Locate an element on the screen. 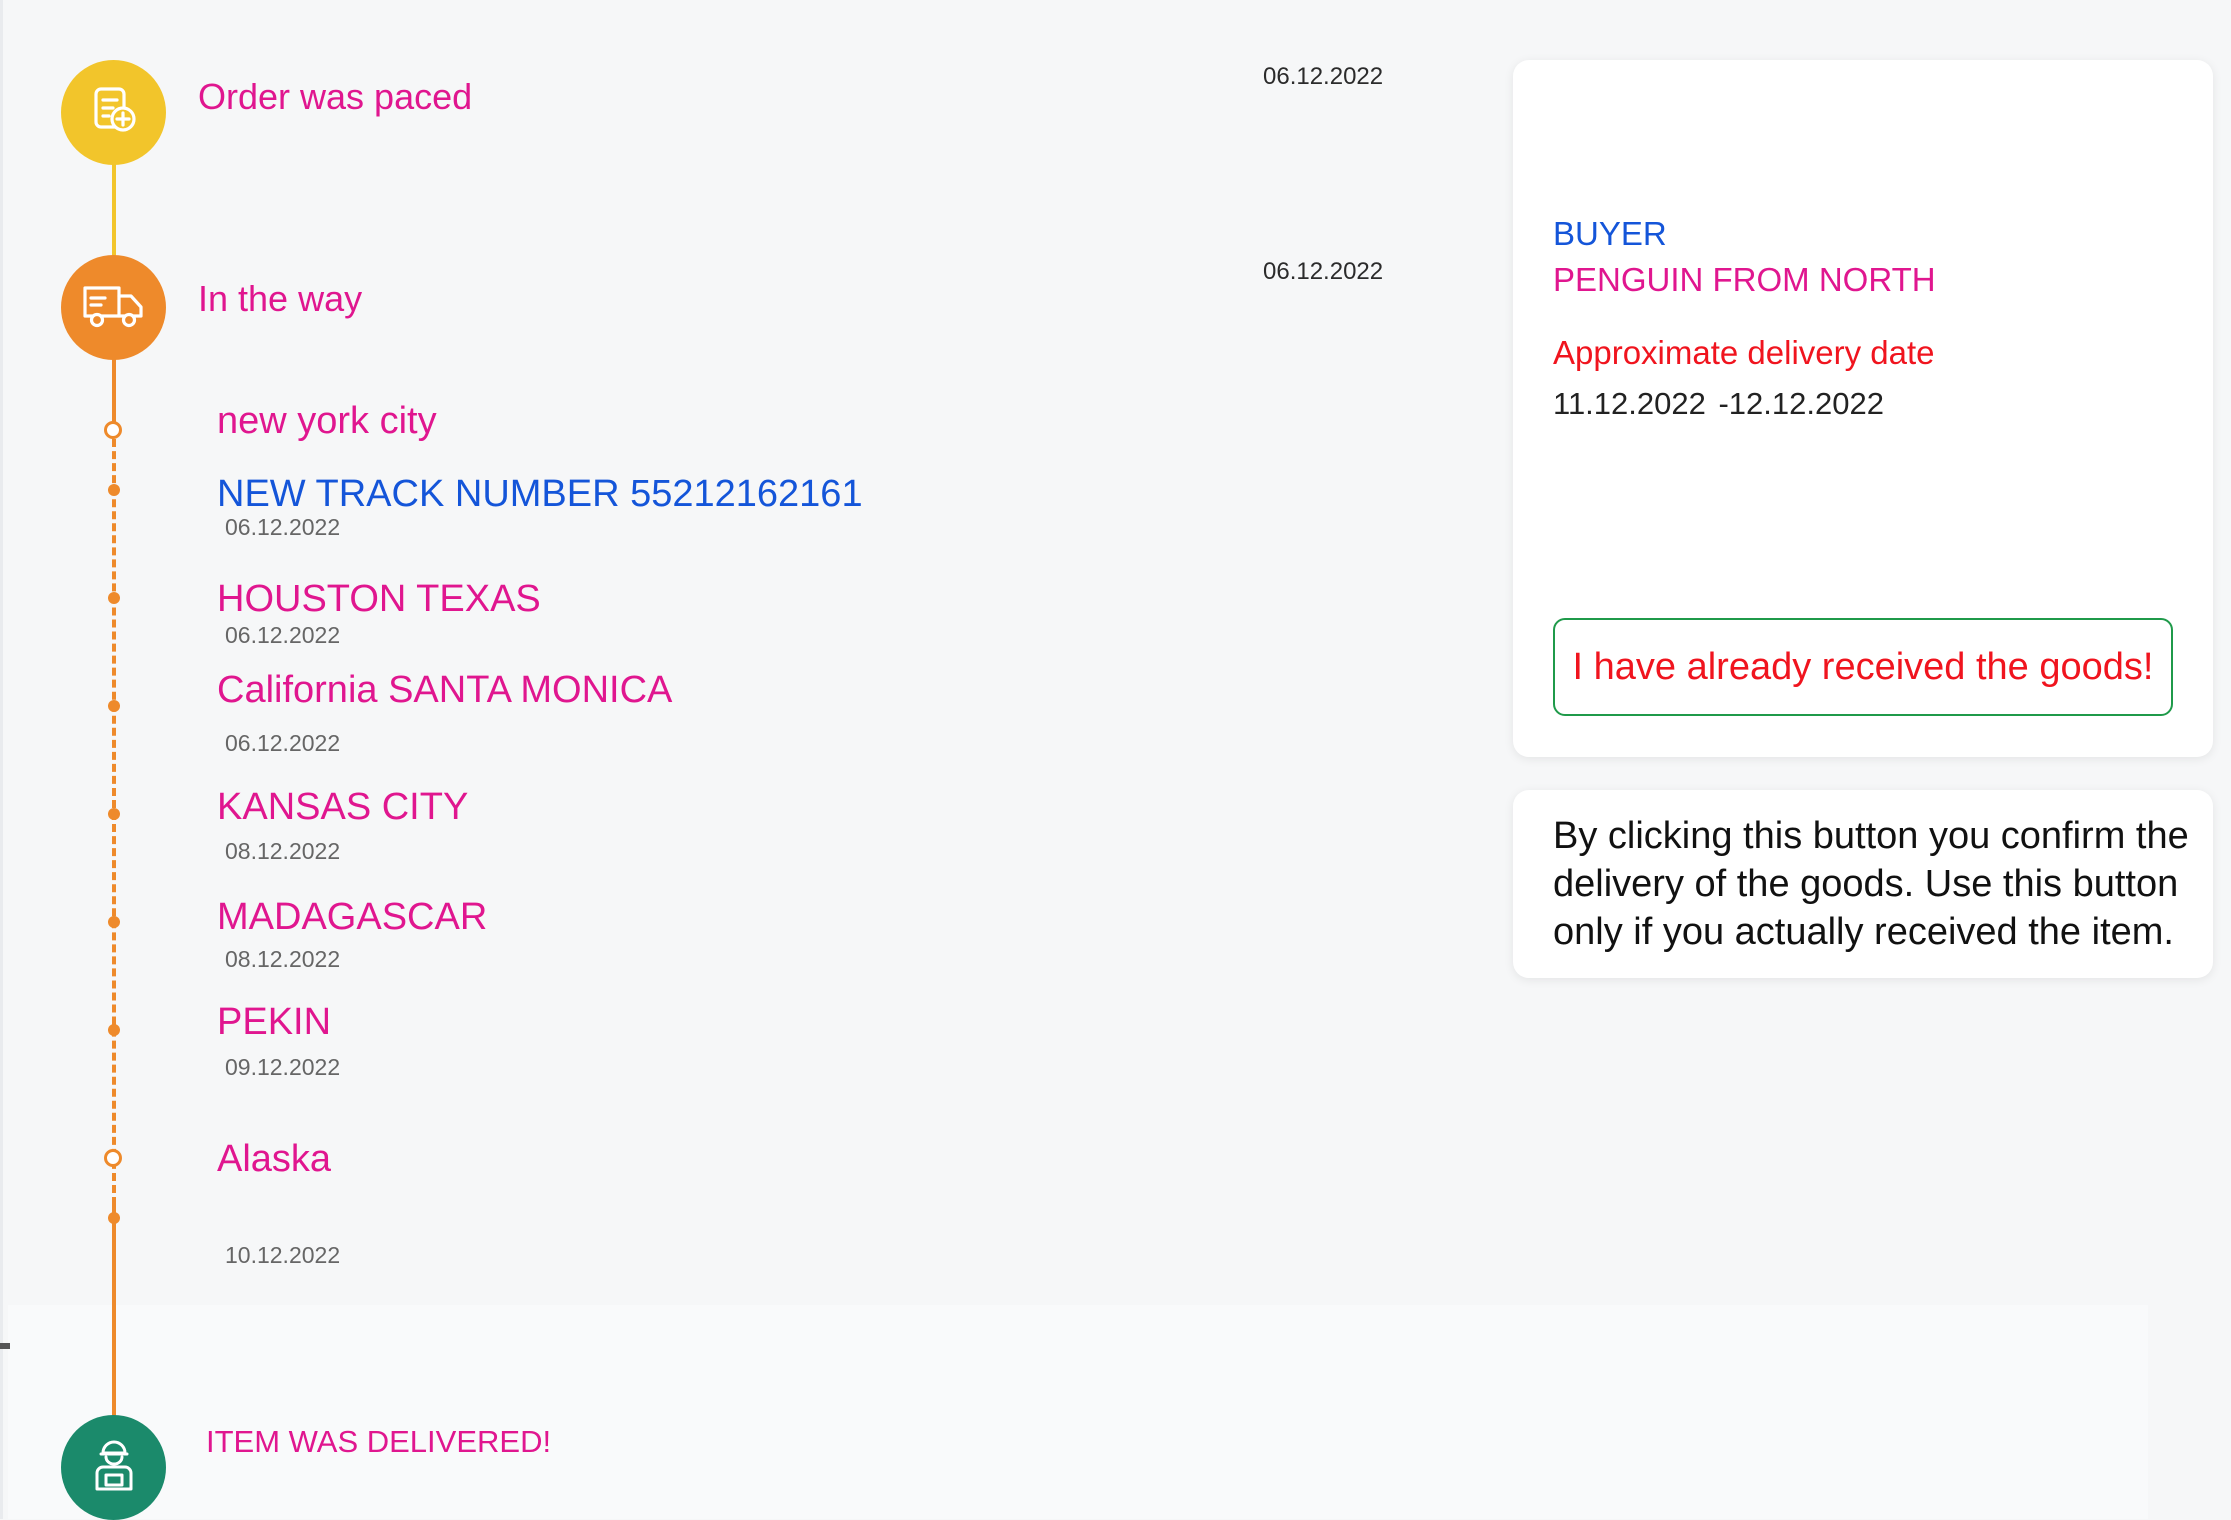 The height and width of the screenshot is (1520, 2231). step-title-in-transit: In the way is located at coordinates (280, 298).